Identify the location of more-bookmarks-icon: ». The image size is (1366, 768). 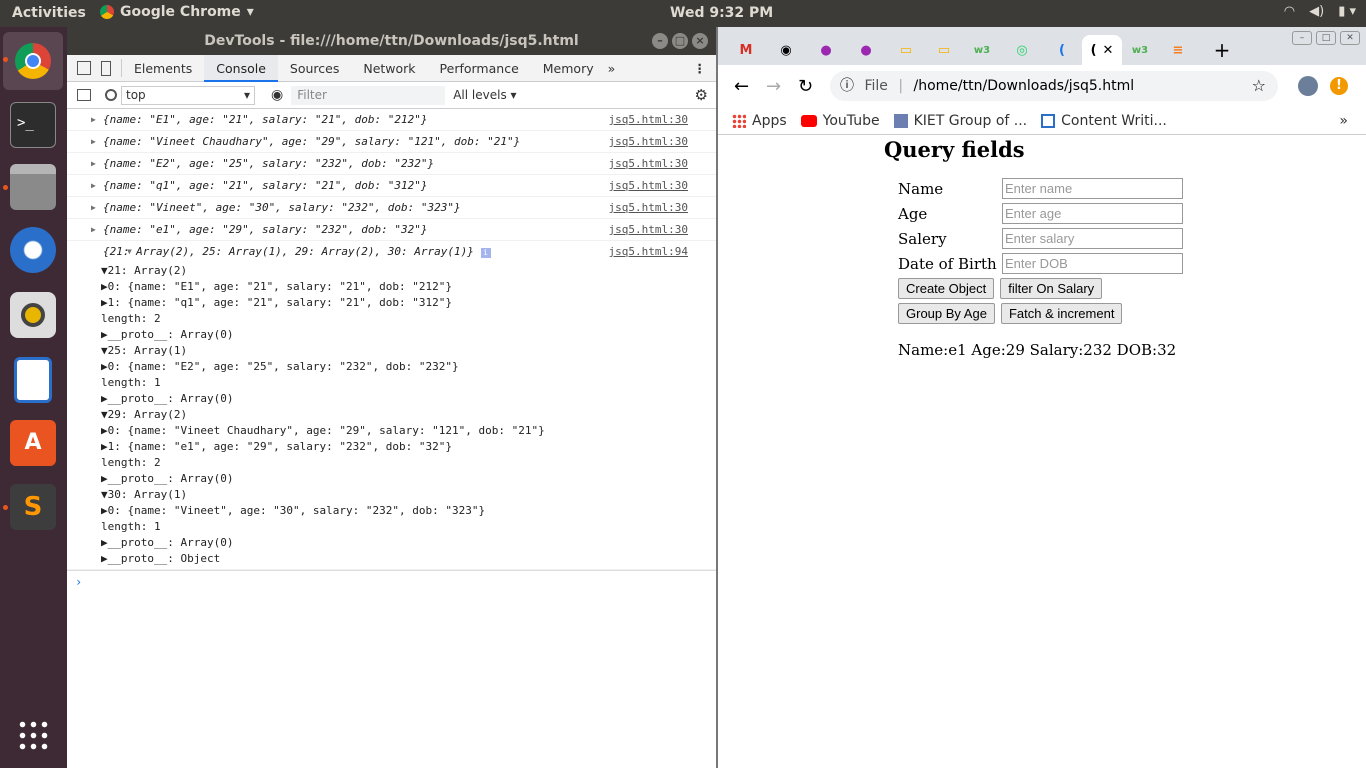
(1343, 121).